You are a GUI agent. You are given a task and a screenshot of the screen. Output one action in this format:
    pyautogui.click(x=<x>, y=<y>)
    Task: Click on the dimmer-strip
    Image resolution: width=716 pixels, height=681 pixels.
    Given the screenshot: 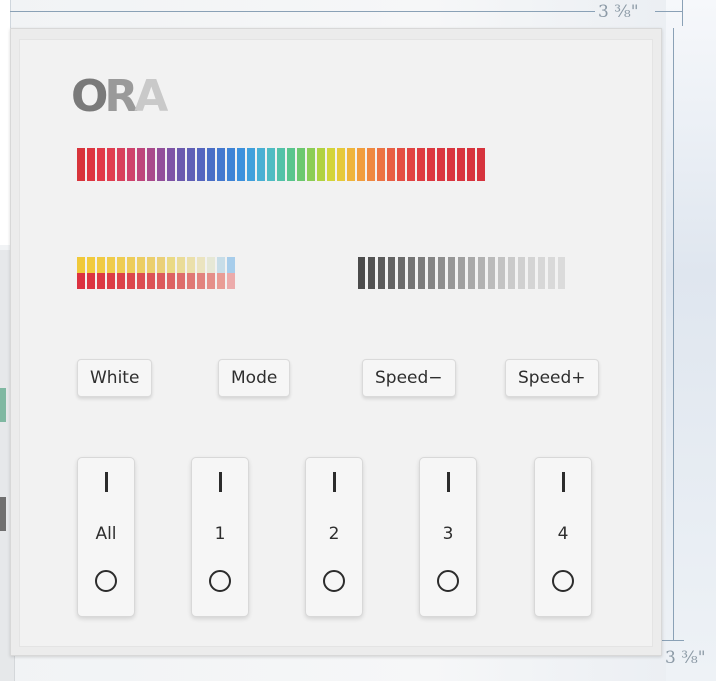 What is the action you would take?
    pyautogui.click(x=461, y=273)
    